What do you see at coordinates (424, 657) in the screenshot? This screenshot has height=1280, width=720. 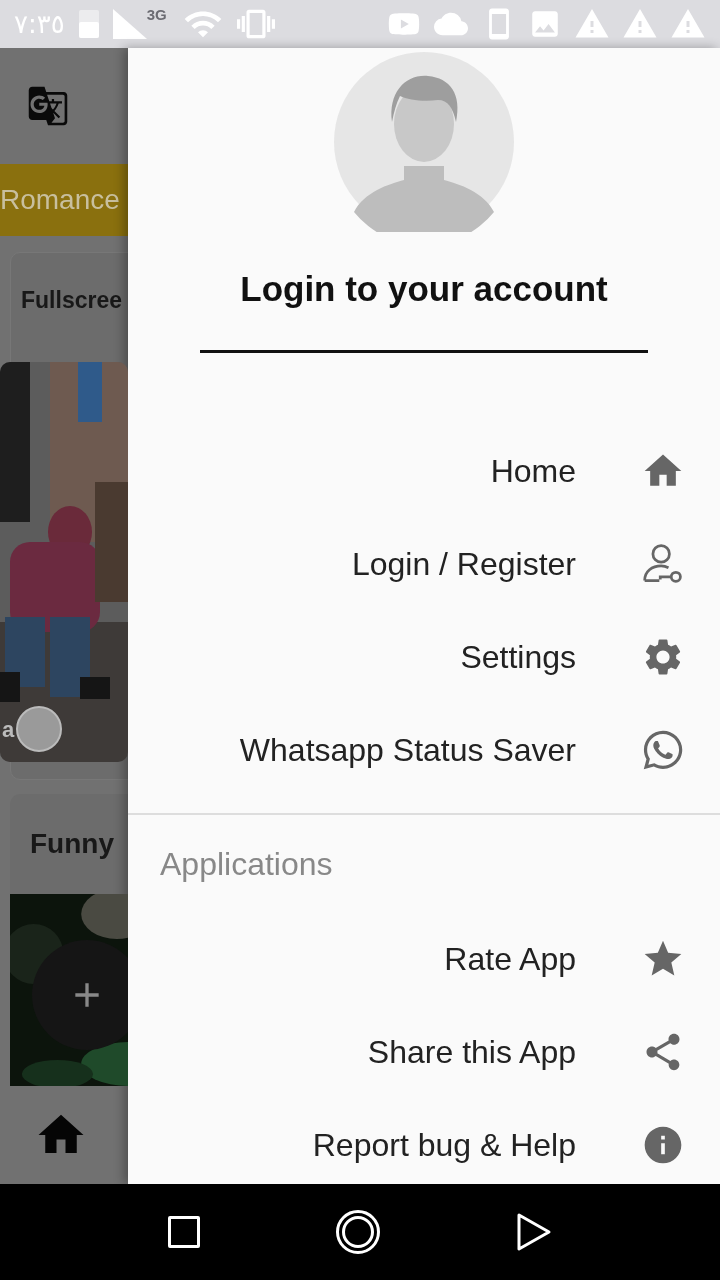 I see `menu-item: Settings` at bounding box center [424, 657].